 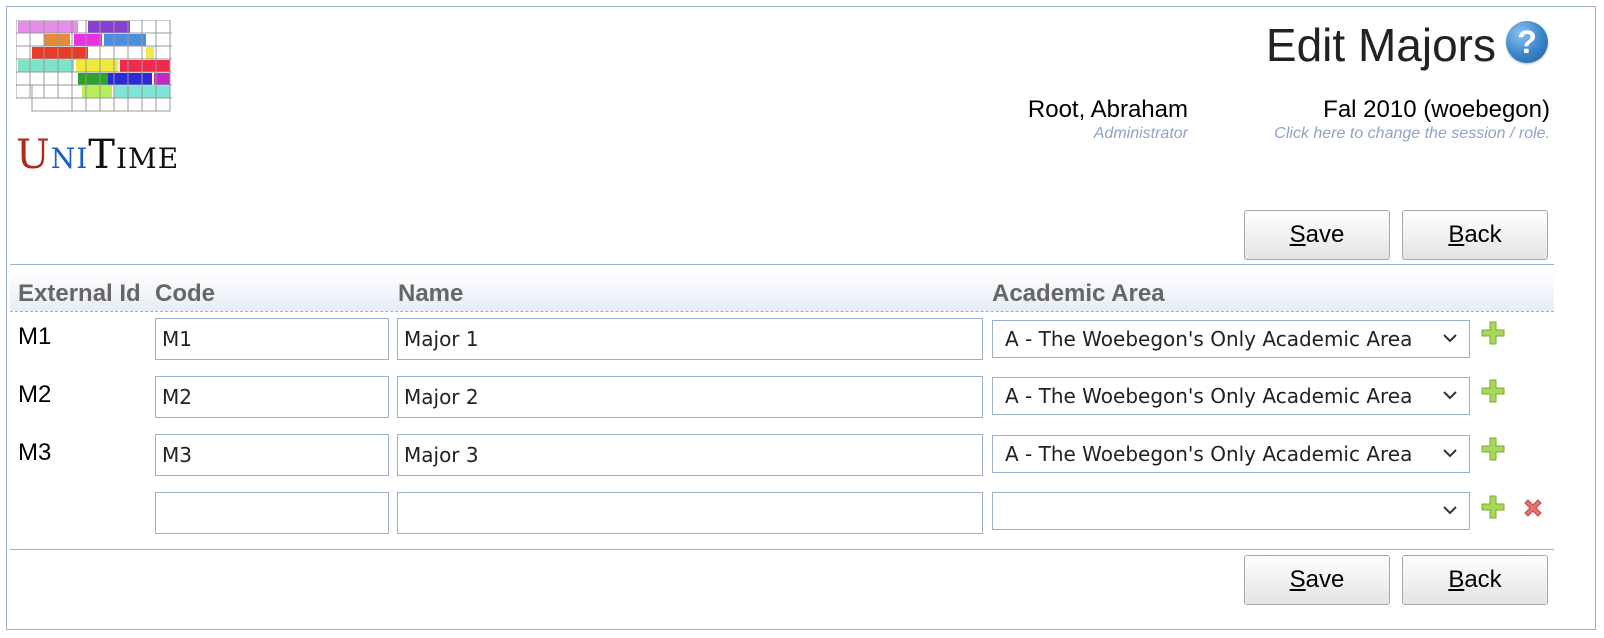 I want to click on session-name: Fal 2010 (woebegon), so click(x=1412, y=110).